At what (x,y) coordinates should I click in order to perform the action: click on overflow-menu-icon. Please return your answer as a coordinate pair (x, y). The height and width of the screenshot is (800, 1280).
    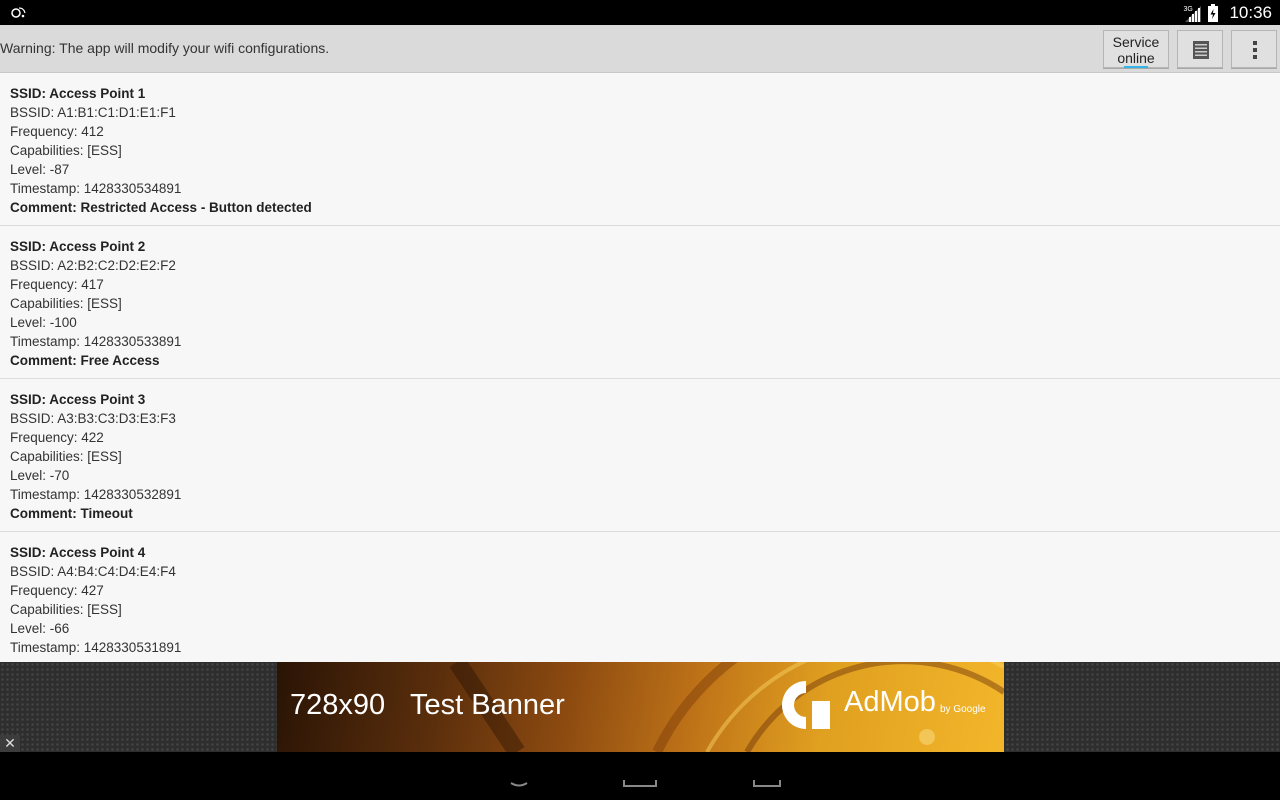
    Looking at the image, I should click on (1255, 50).